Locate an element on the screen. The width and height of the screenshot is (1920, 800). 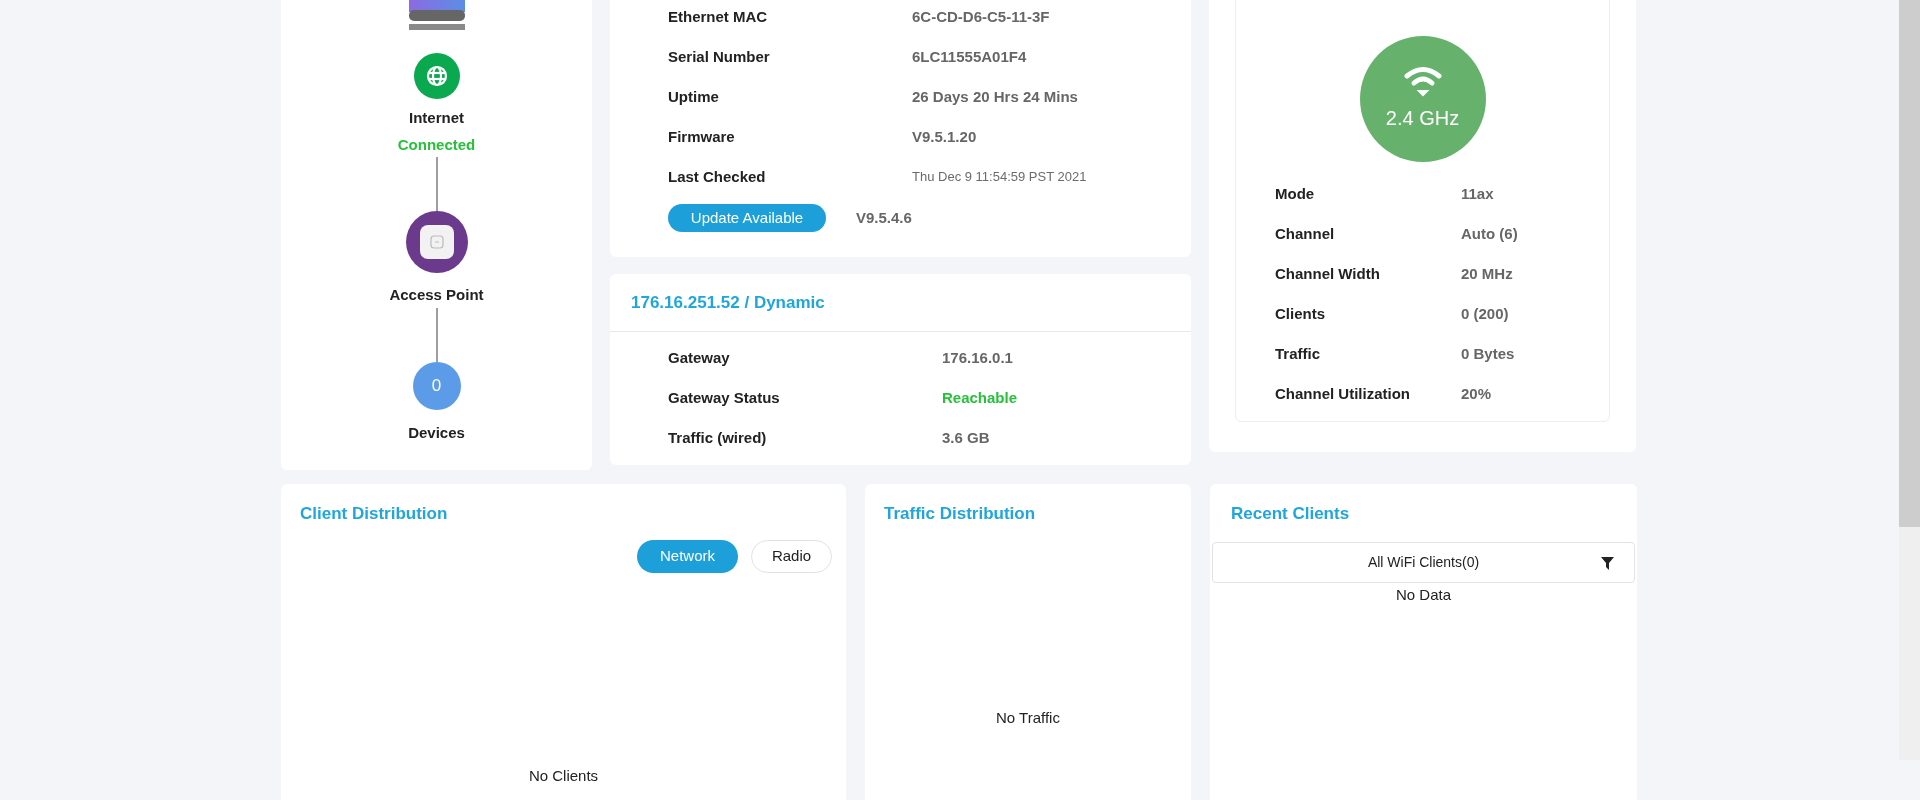
empty-message: No Clients is located at coordinates (563, 776).